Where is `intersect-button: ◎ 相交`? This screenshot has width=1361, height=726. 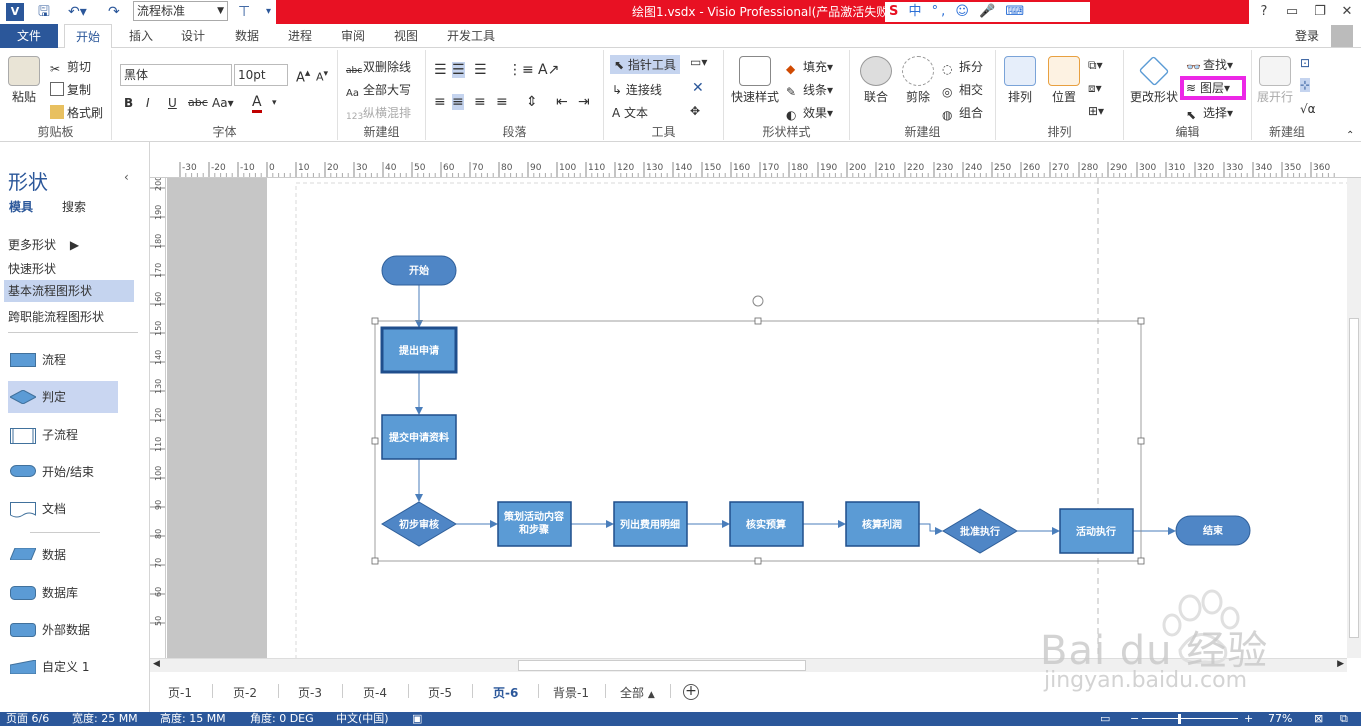
intersect-button: ◎ 相交 is located at coordinates (962, 90).